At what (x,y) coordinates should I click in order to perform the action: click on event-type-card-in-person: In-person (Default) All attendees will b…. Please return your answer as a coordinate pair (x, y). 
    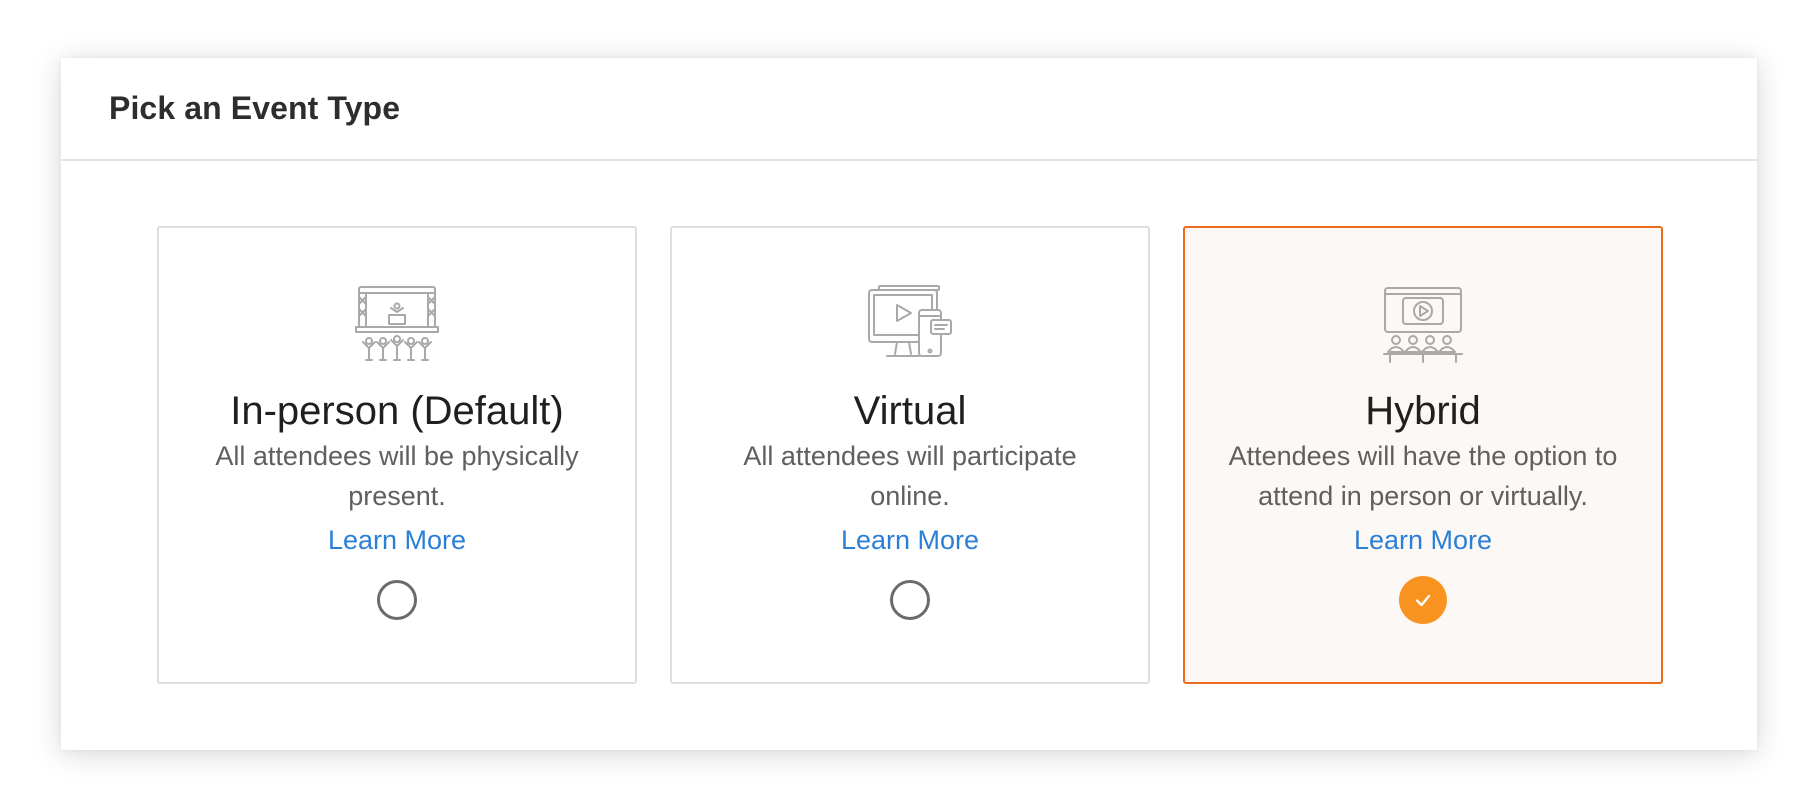
    Looking at the image, I should click on (397, 455).